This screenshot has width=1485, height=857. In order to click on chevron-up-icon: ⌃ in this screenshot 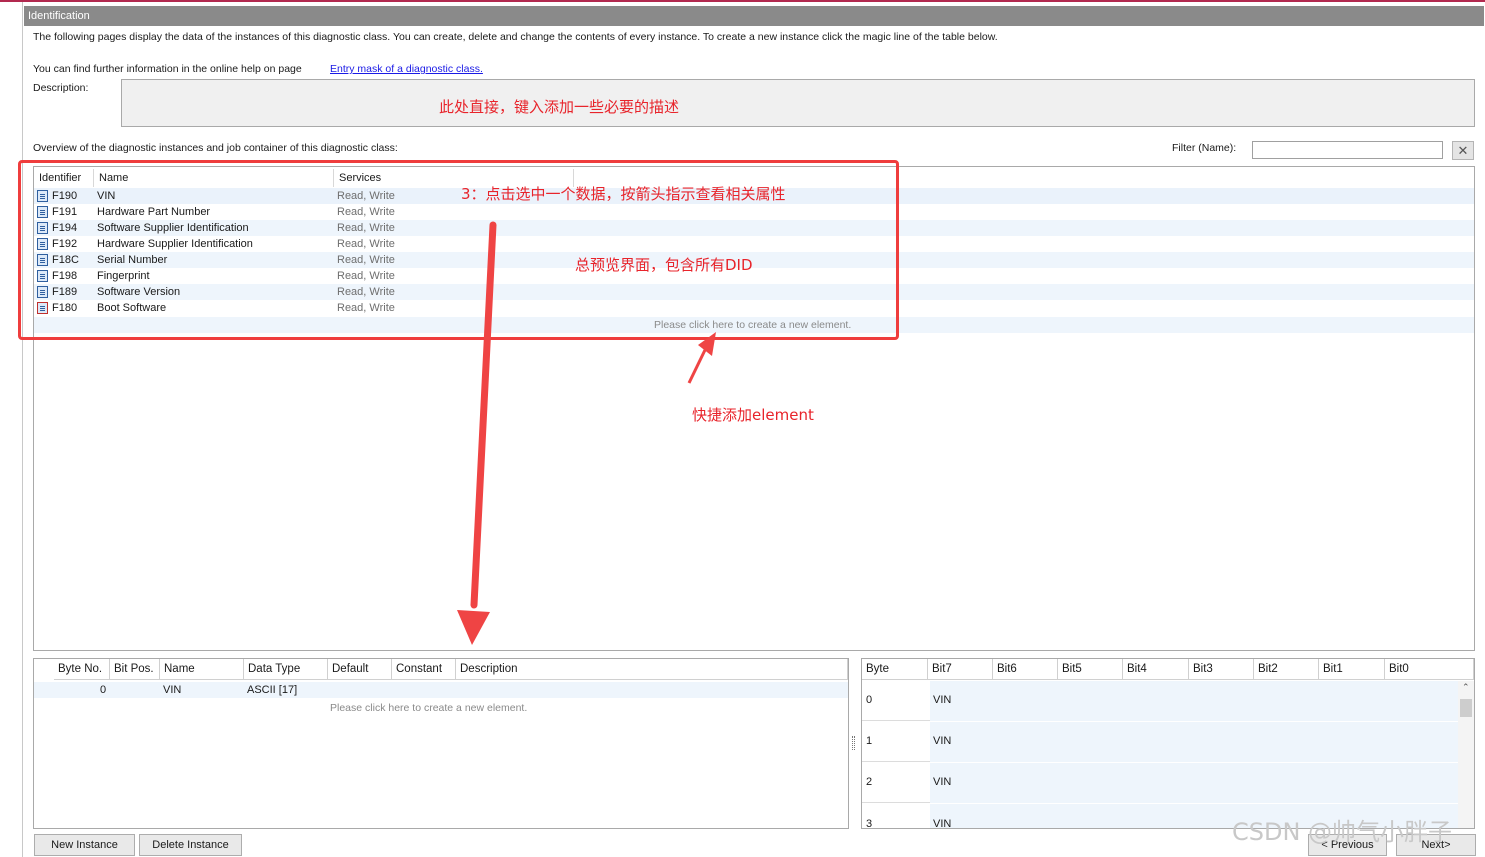, I will do `click(1466, 687)`.